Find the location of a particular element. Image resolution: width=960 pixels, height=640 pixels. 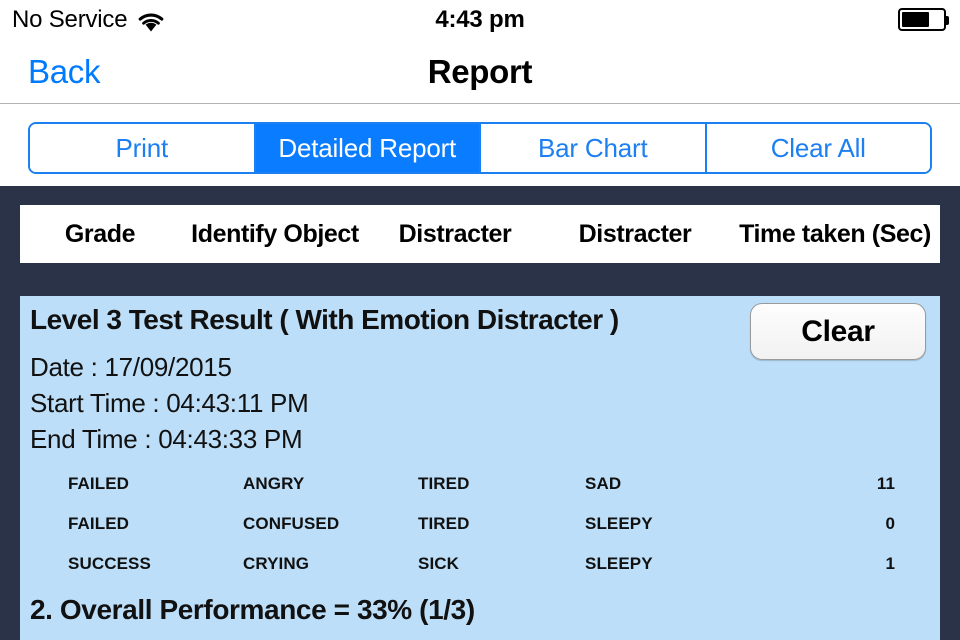

segment-label: Clear All is located at coordinates (818, 147).